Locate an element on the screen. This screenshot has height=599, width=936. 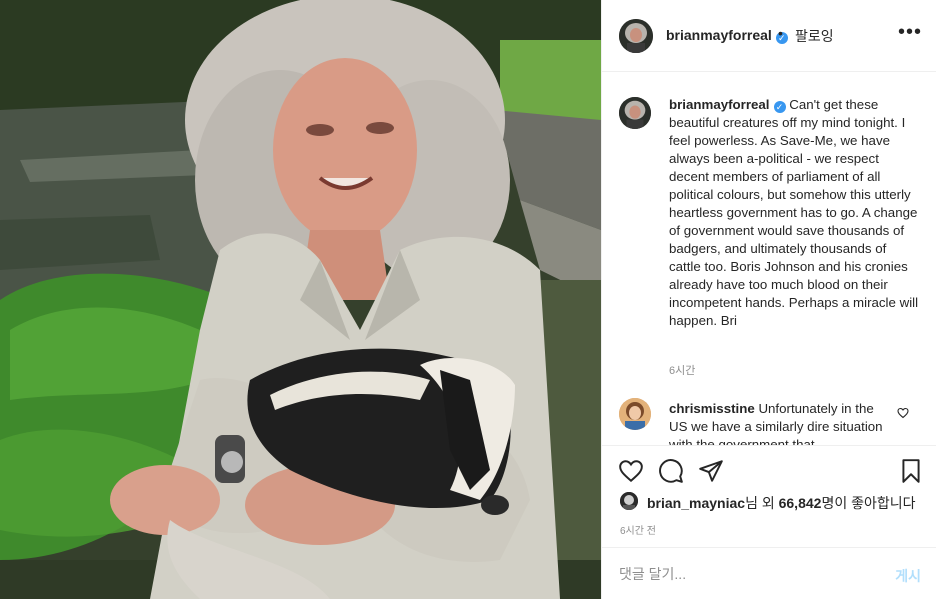
comment-username: chrismisstine is located at coordinates (712, 408).